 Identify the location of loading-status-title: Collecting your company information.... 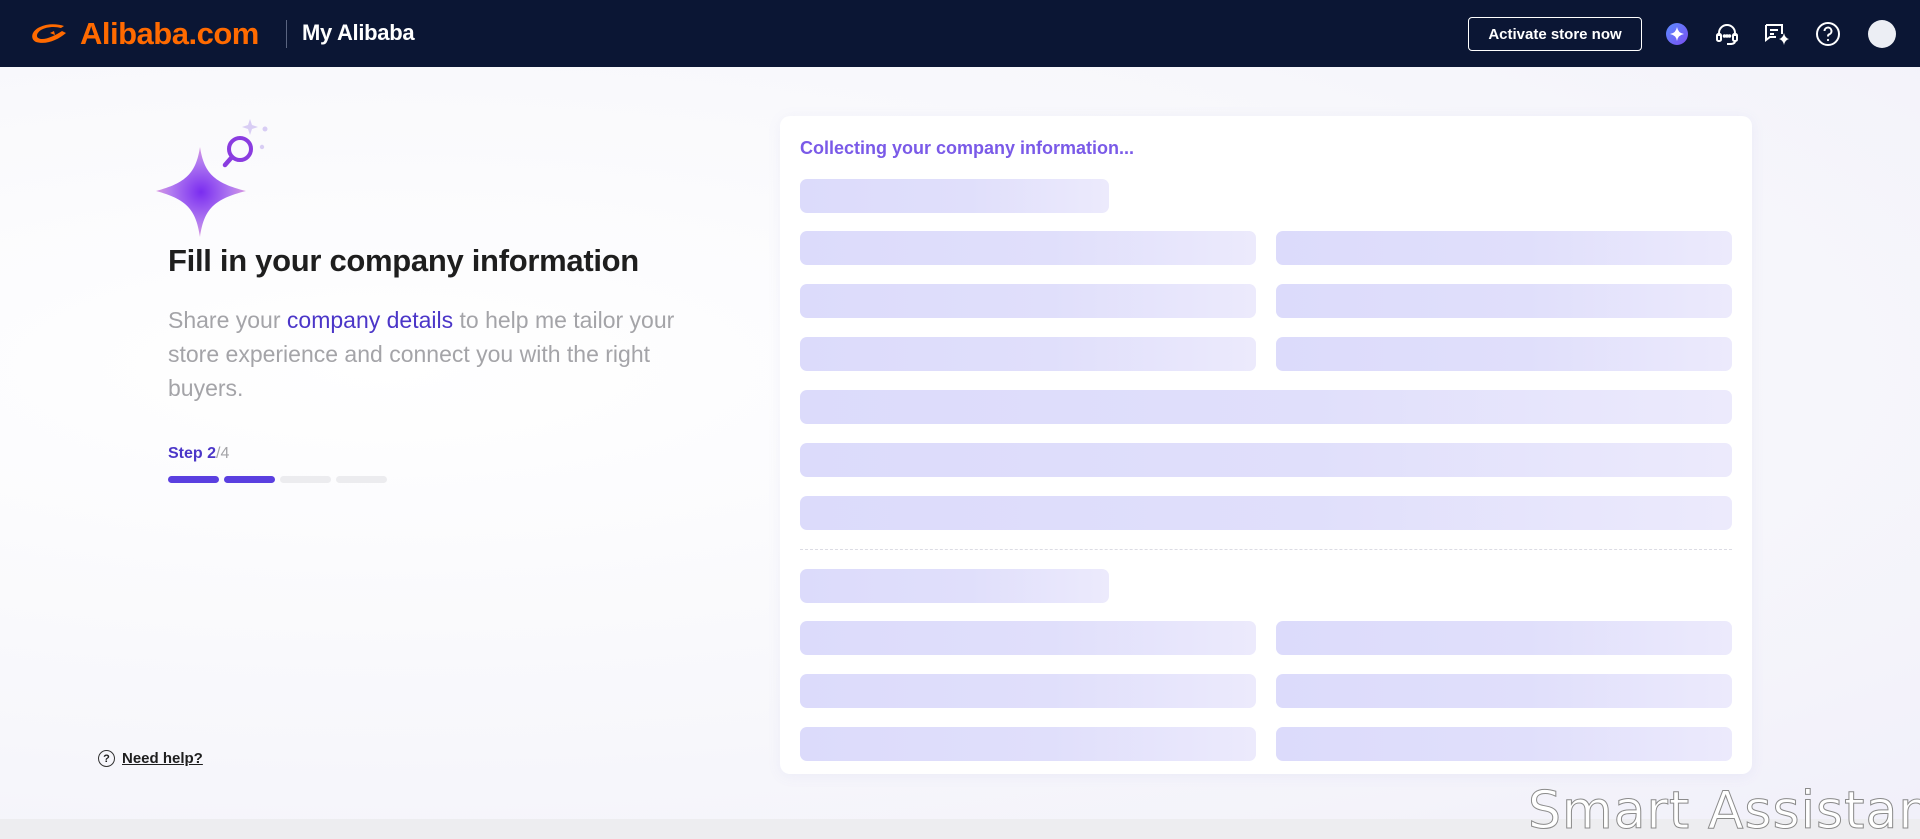
(967, 148).